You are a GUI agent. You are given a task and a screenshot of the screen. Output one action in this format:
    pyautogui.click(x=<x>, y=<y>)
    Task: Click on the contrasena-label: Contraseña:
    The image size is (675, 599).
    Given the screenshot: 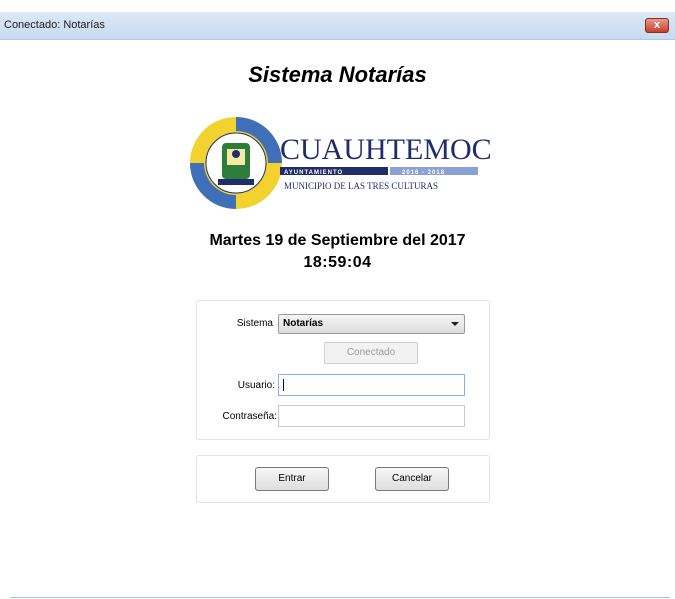 What is the action you would take?
    pyautogui.click(x=249, y=416)
    